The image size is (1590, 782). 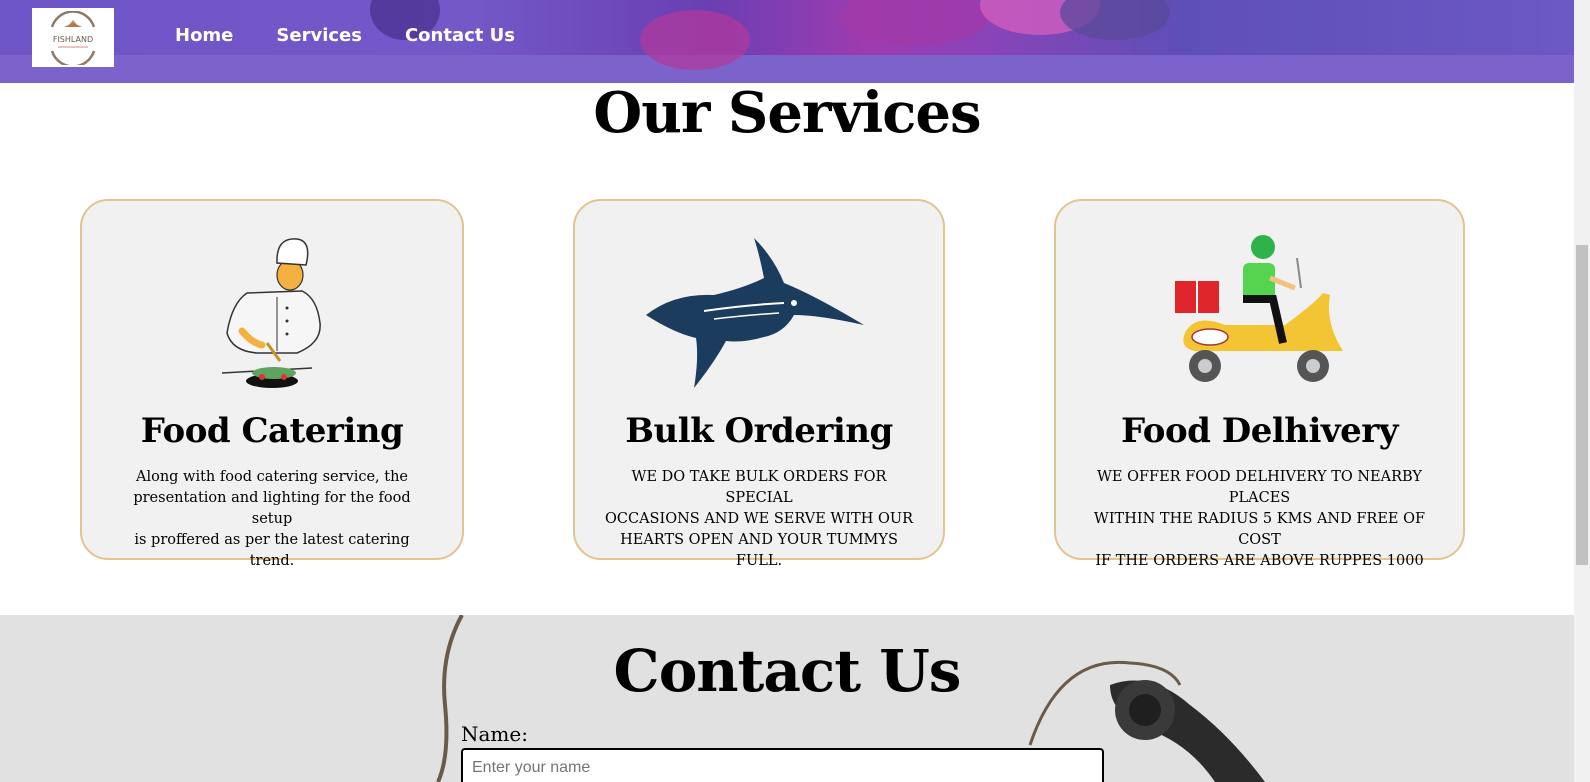 I want to click on nav-contact-link: Contact Us, so click(x=460, y=35).